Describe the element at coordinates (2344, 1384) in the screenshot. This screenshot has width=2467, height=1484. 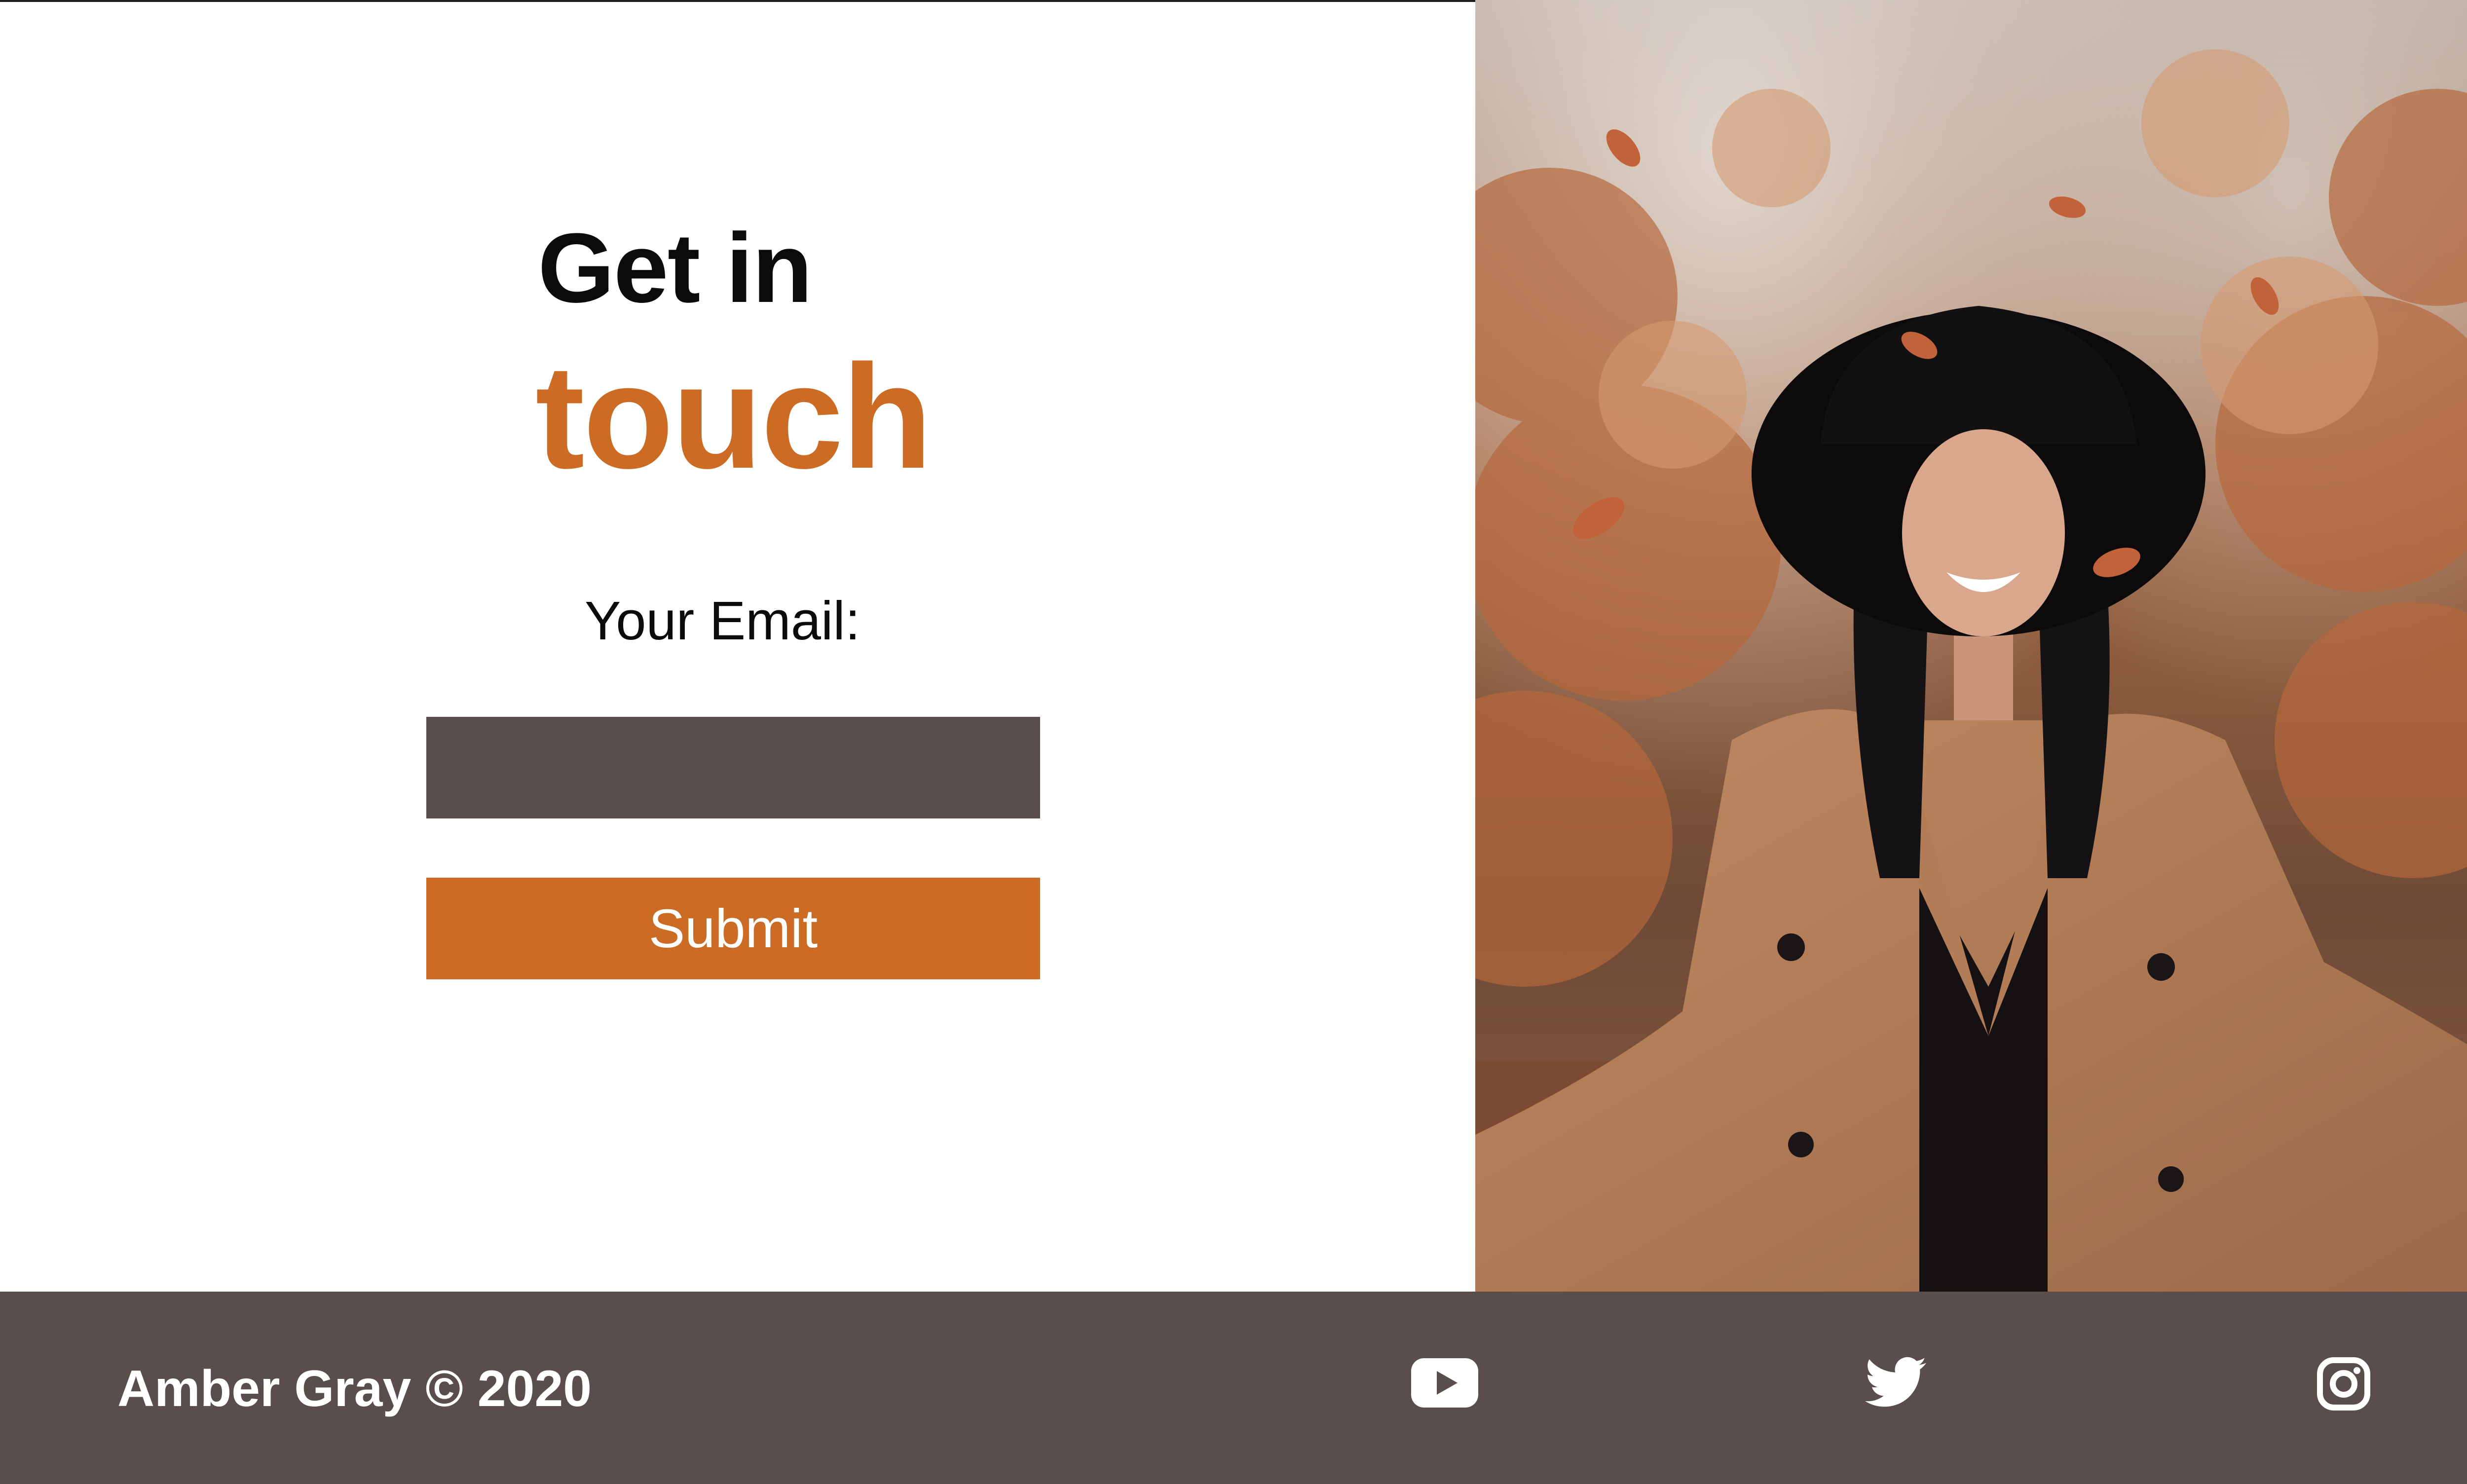
I see `instagram-icon` at that location.